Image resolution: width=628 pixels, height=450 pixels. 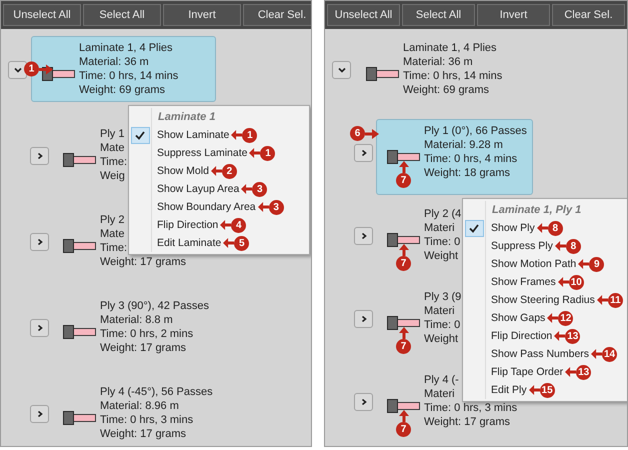 What do you see at coordinates (441, 380) in the screenshot?
I see `item-text: Ply 4 (-` at bounding box center [441, 380].